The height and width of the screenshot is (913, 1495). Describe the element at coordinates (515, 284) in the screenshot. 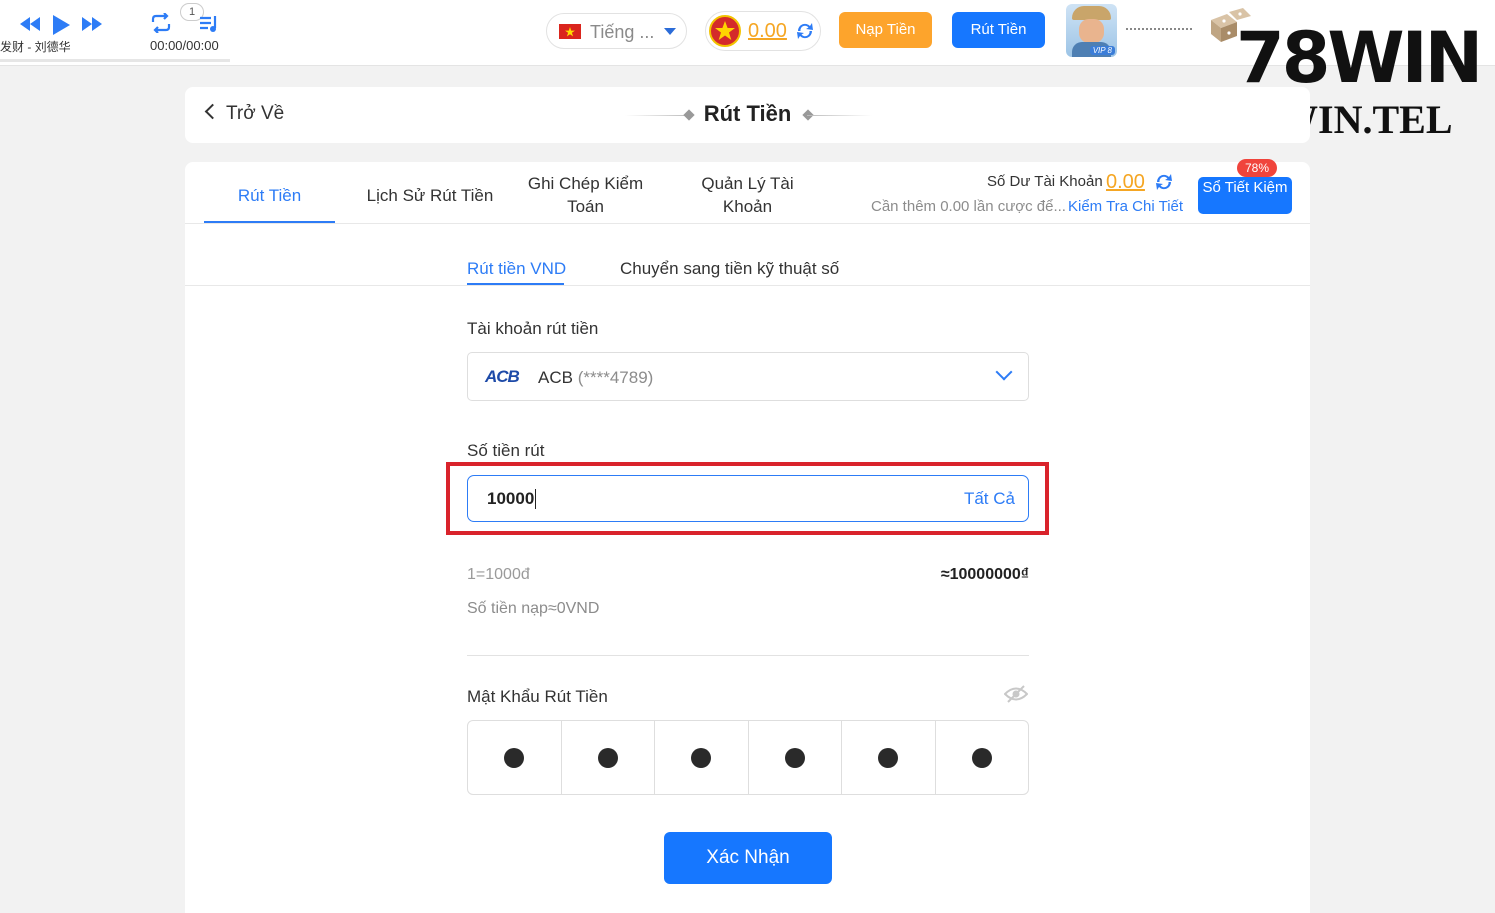

I see `active-subtab-indicator` at that location.